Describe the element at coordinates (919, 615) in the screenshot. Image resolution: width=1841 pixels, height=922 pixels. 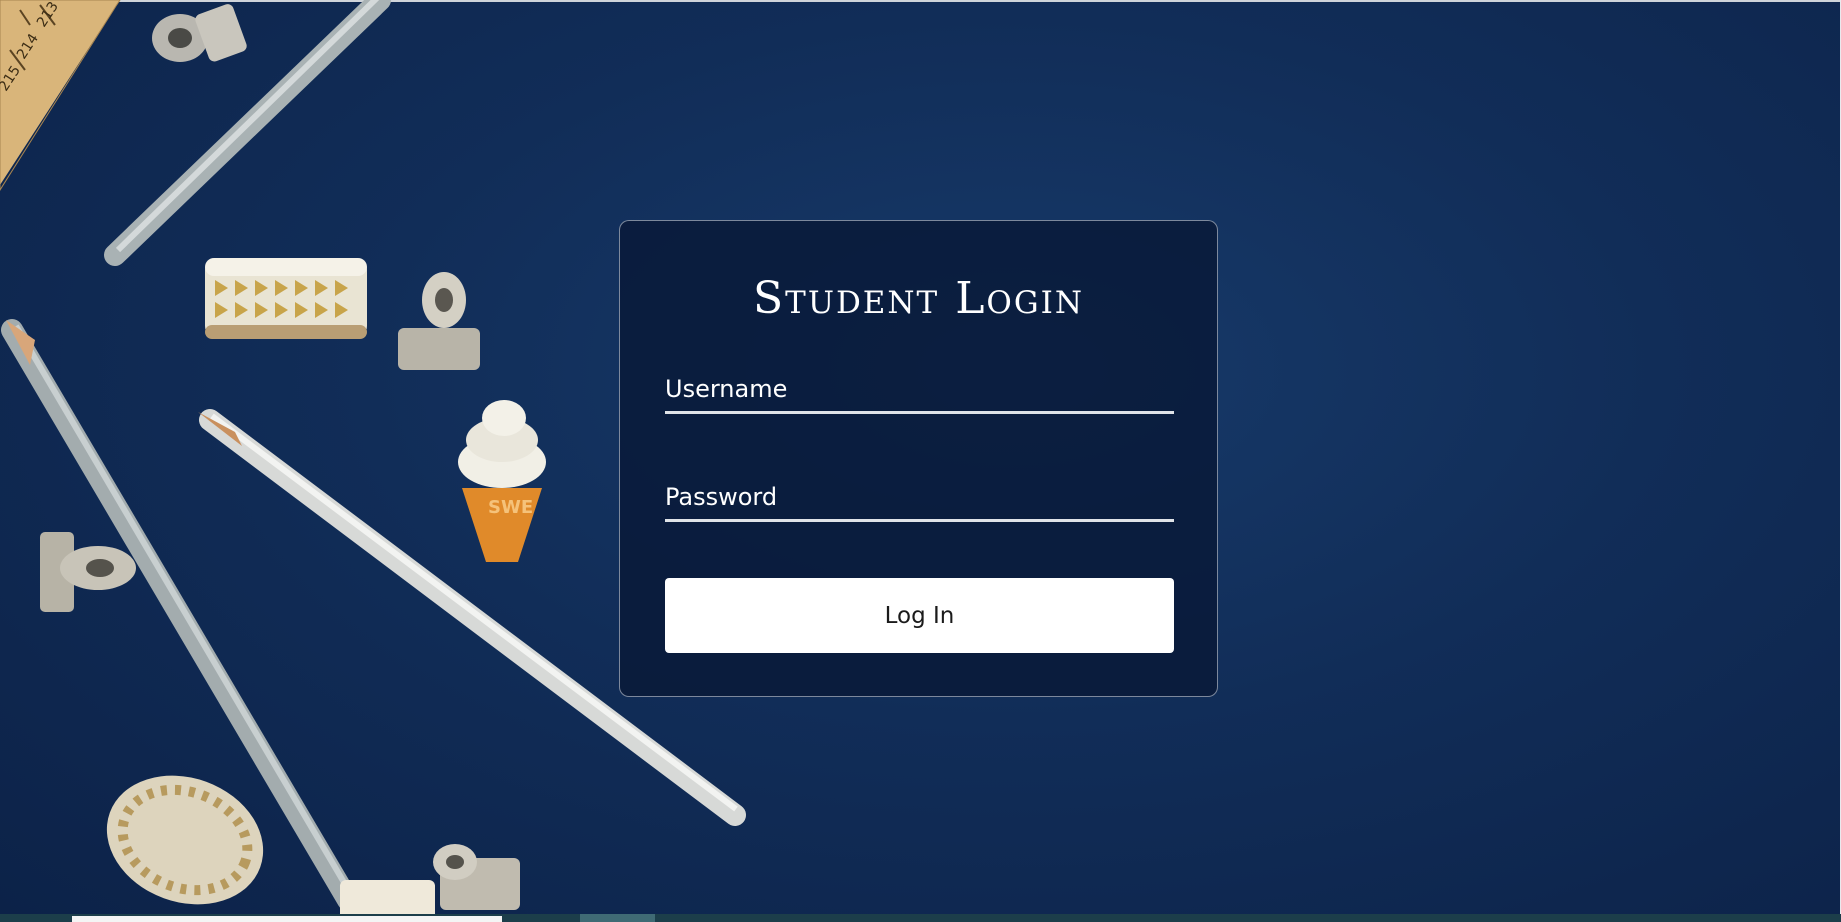
I see `login-button: Log In` at that location.